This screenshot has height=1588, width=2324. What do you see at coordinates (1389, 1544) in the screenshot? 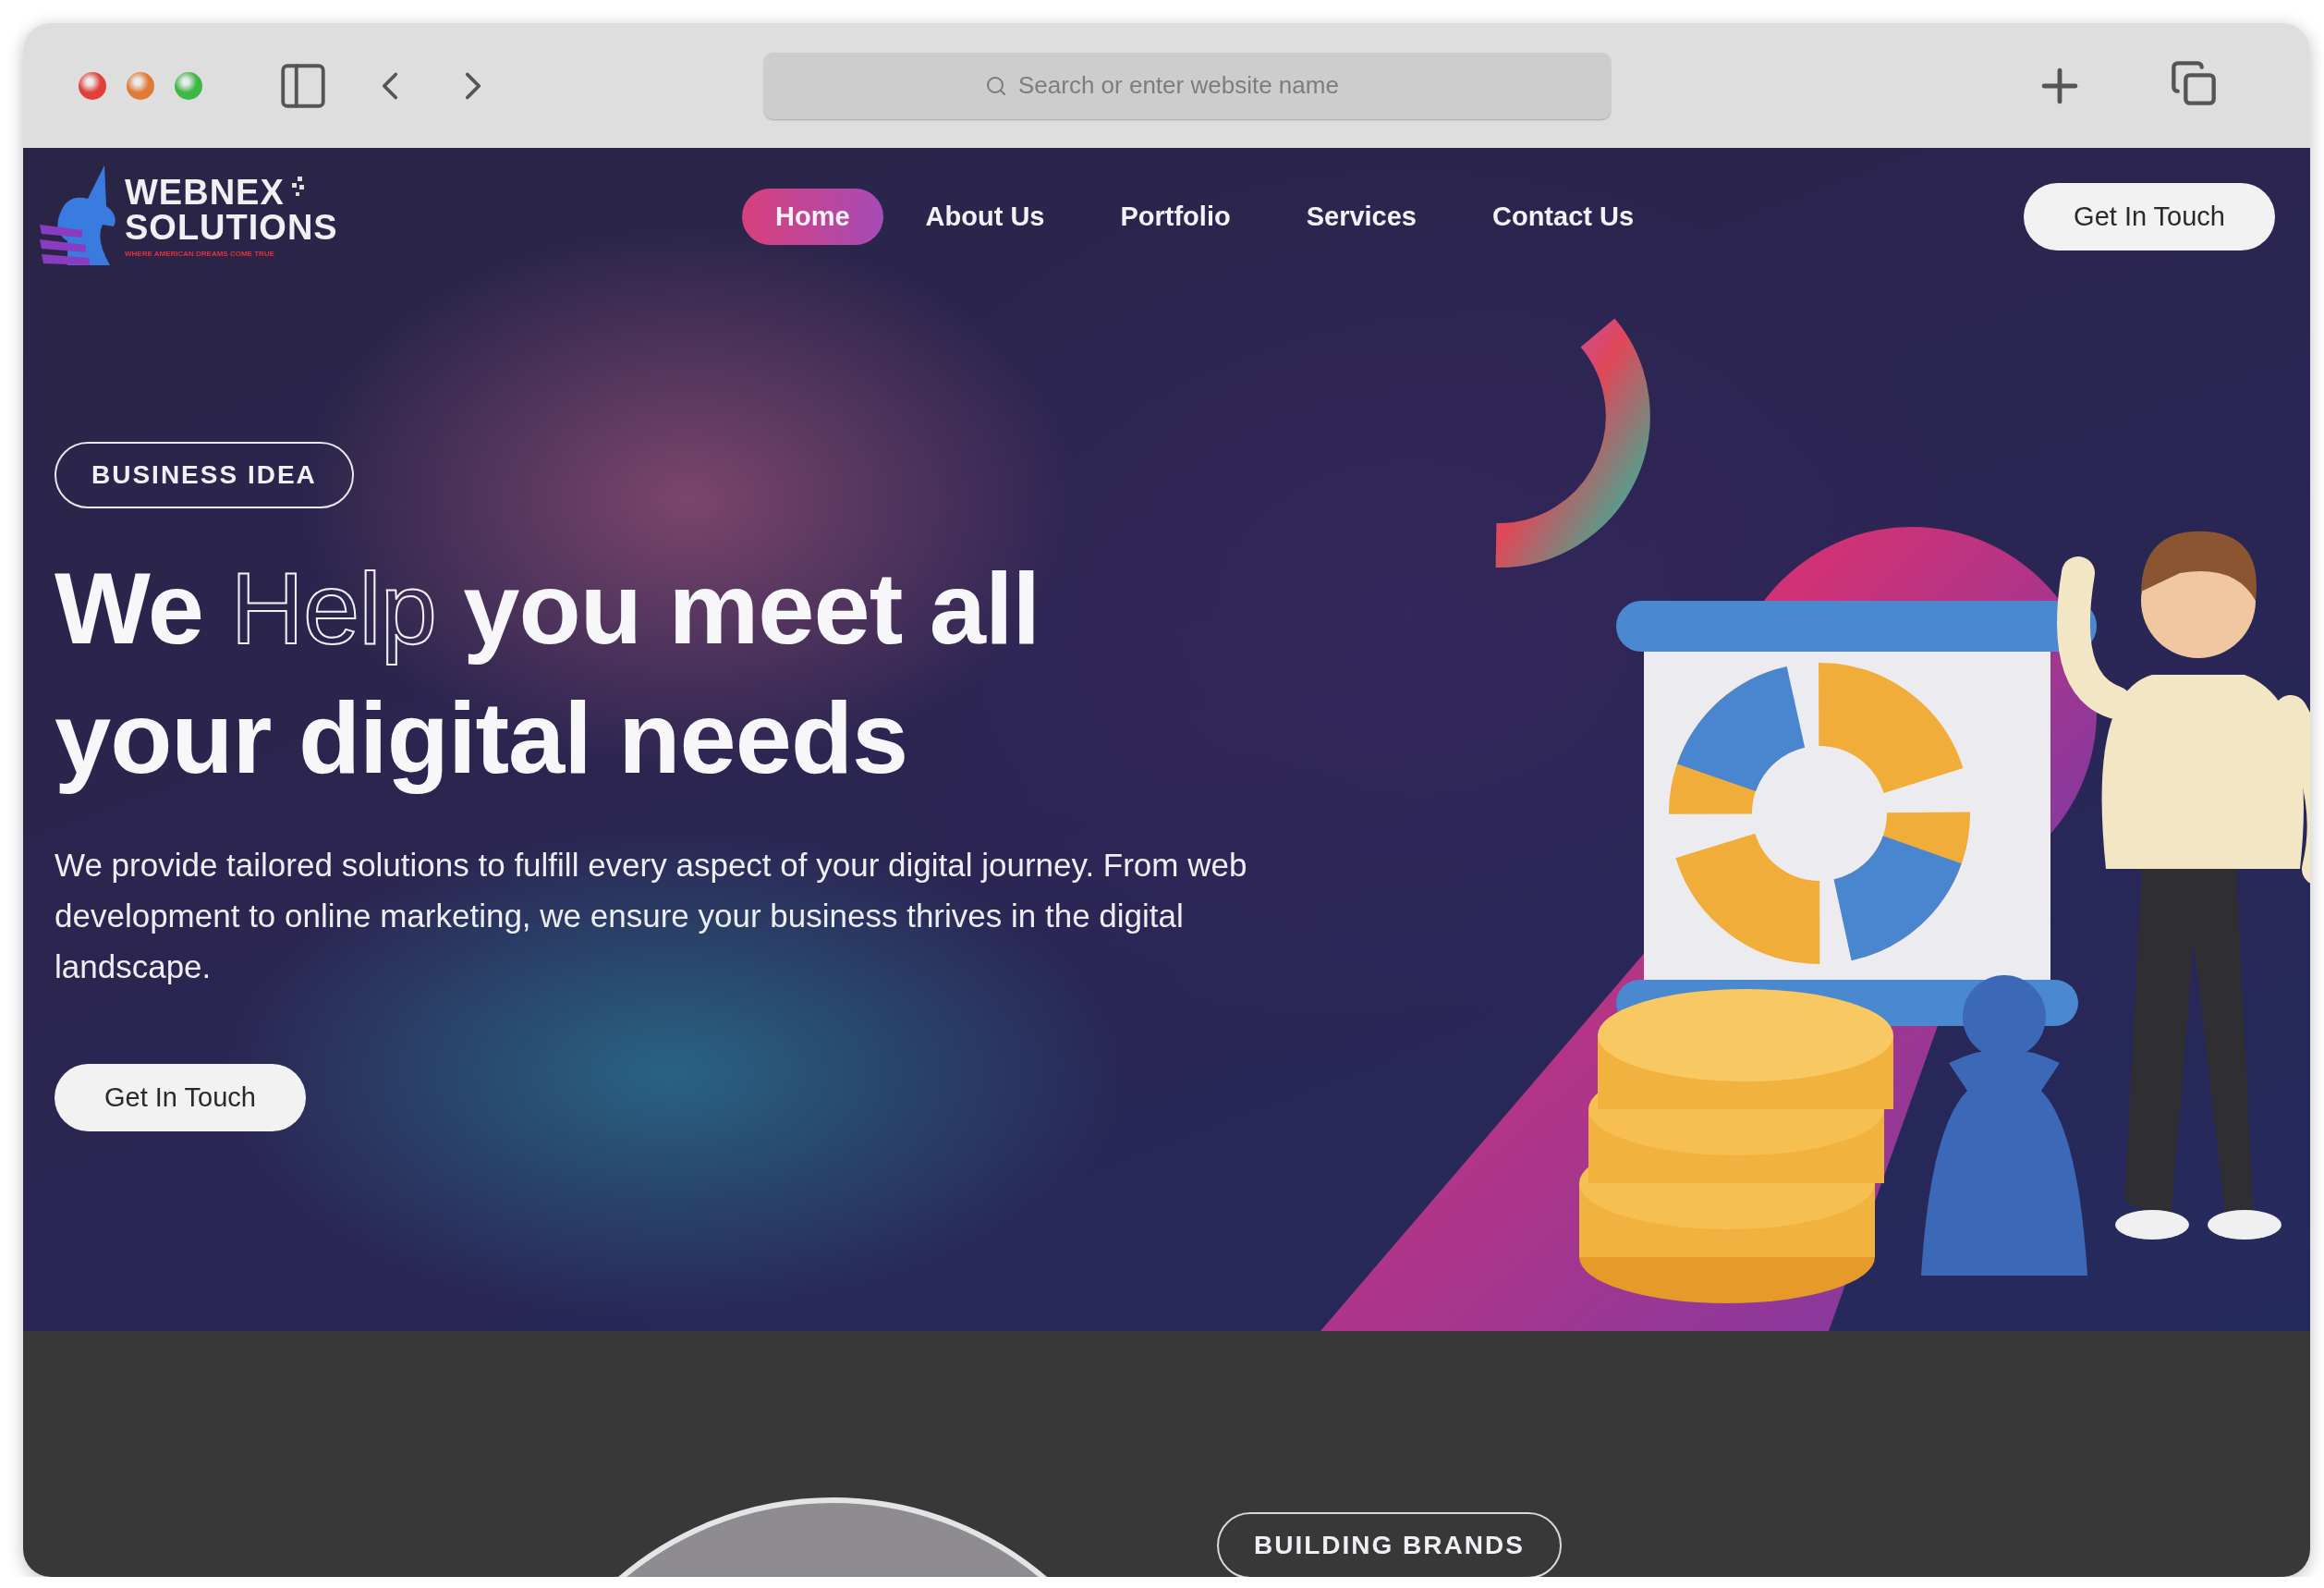
I see `section-badge: BUILDING BRANDS` at bounding box center [1389, 1544].